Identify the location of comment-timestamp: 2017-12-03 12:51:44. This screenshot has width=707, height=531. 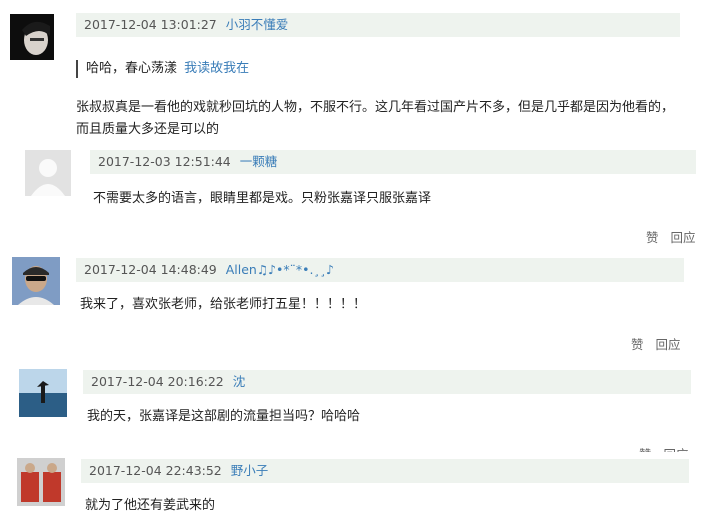
(164, 161).